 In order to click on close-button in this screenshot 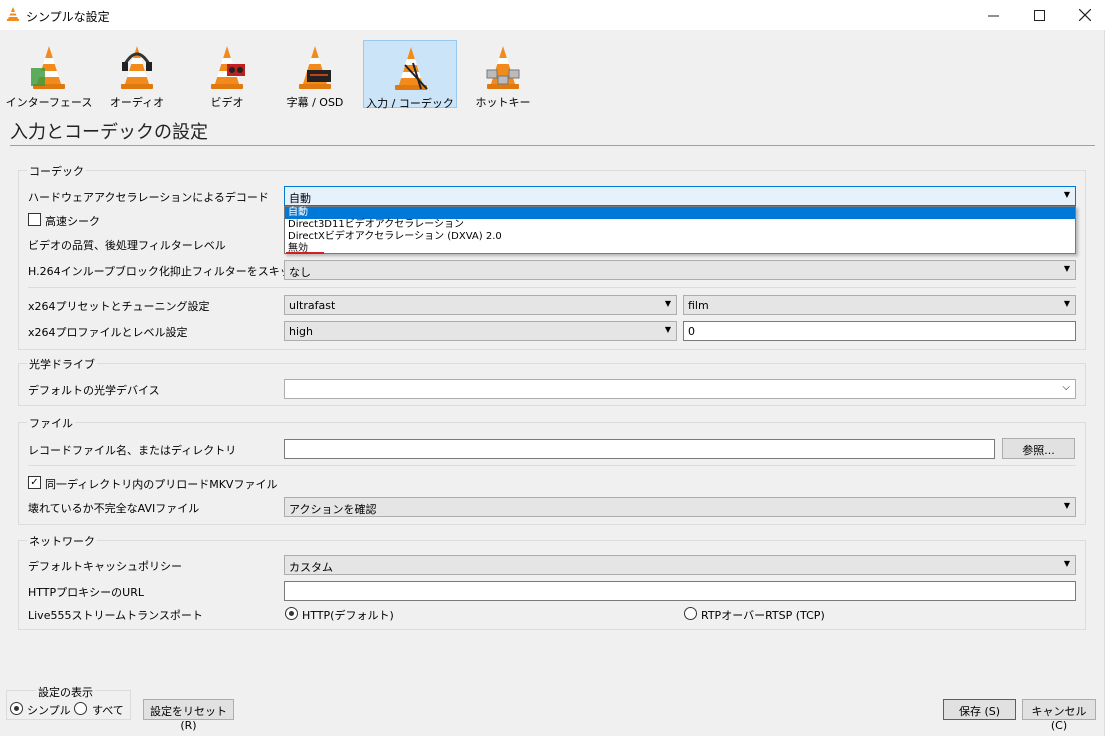, I will do `click(1085, 15)`.